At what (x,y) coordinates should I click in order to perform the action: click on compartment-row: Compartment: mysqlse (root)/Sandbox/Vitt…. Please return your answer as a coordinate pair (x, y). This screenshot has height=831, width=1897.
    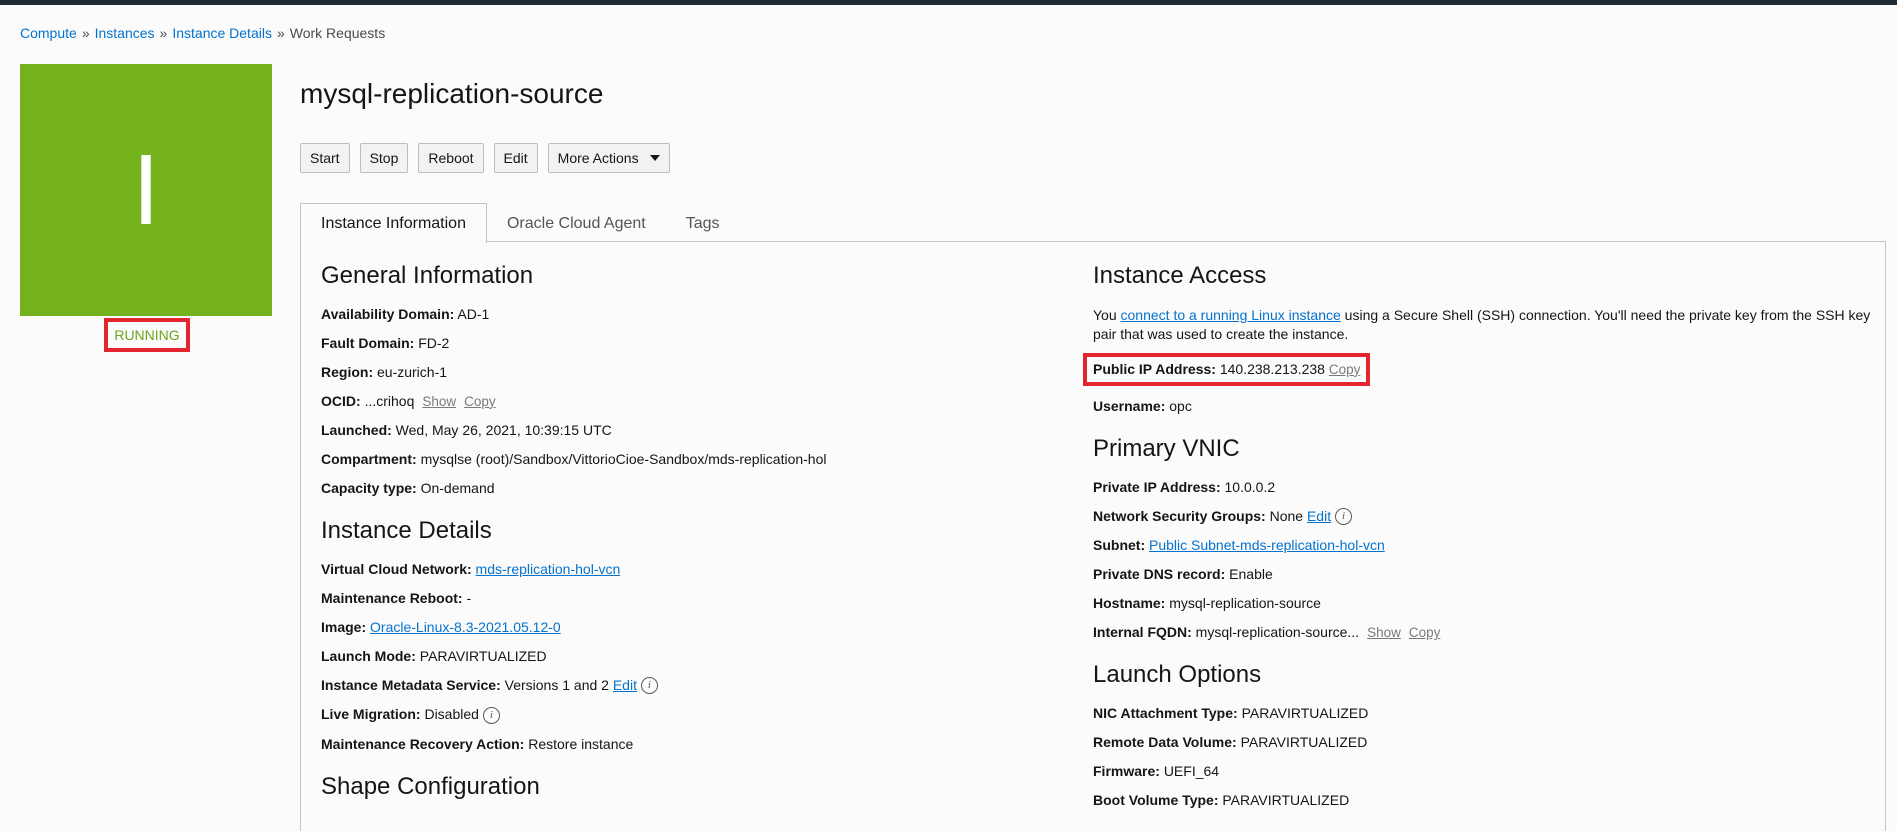
    Looking at the image, I should click on (691, 459).